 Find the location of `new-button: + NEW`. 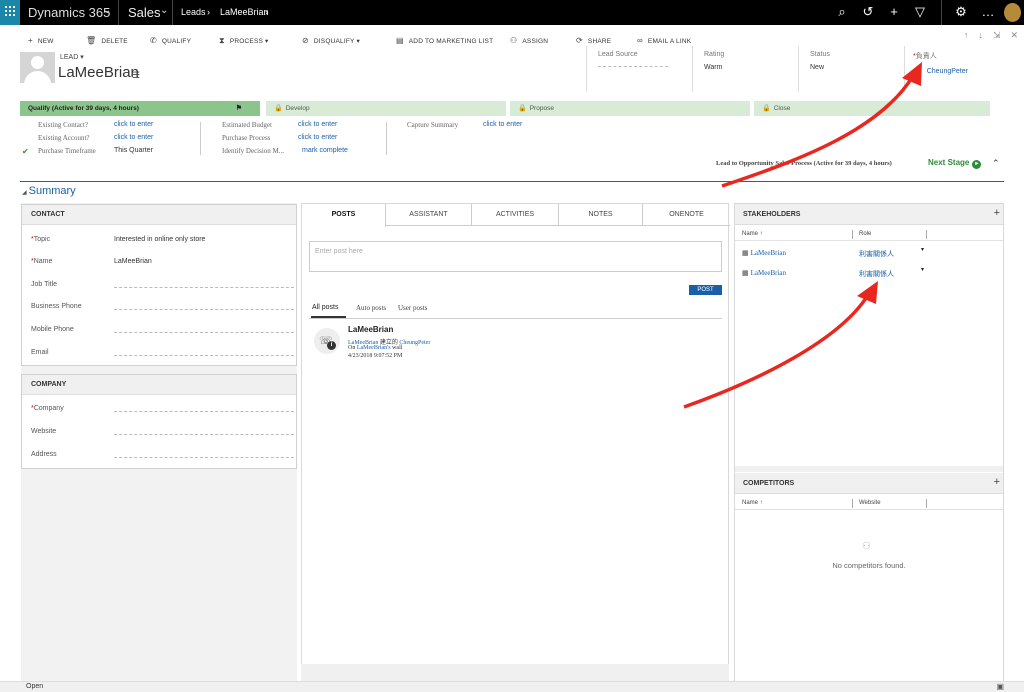

new-button: + NEW is located at coordinates (41, 40).